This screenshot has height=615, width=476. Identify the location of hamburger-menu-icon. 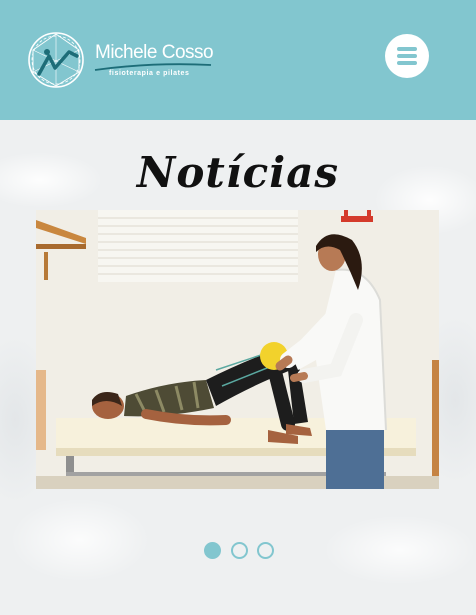
(407, 49).